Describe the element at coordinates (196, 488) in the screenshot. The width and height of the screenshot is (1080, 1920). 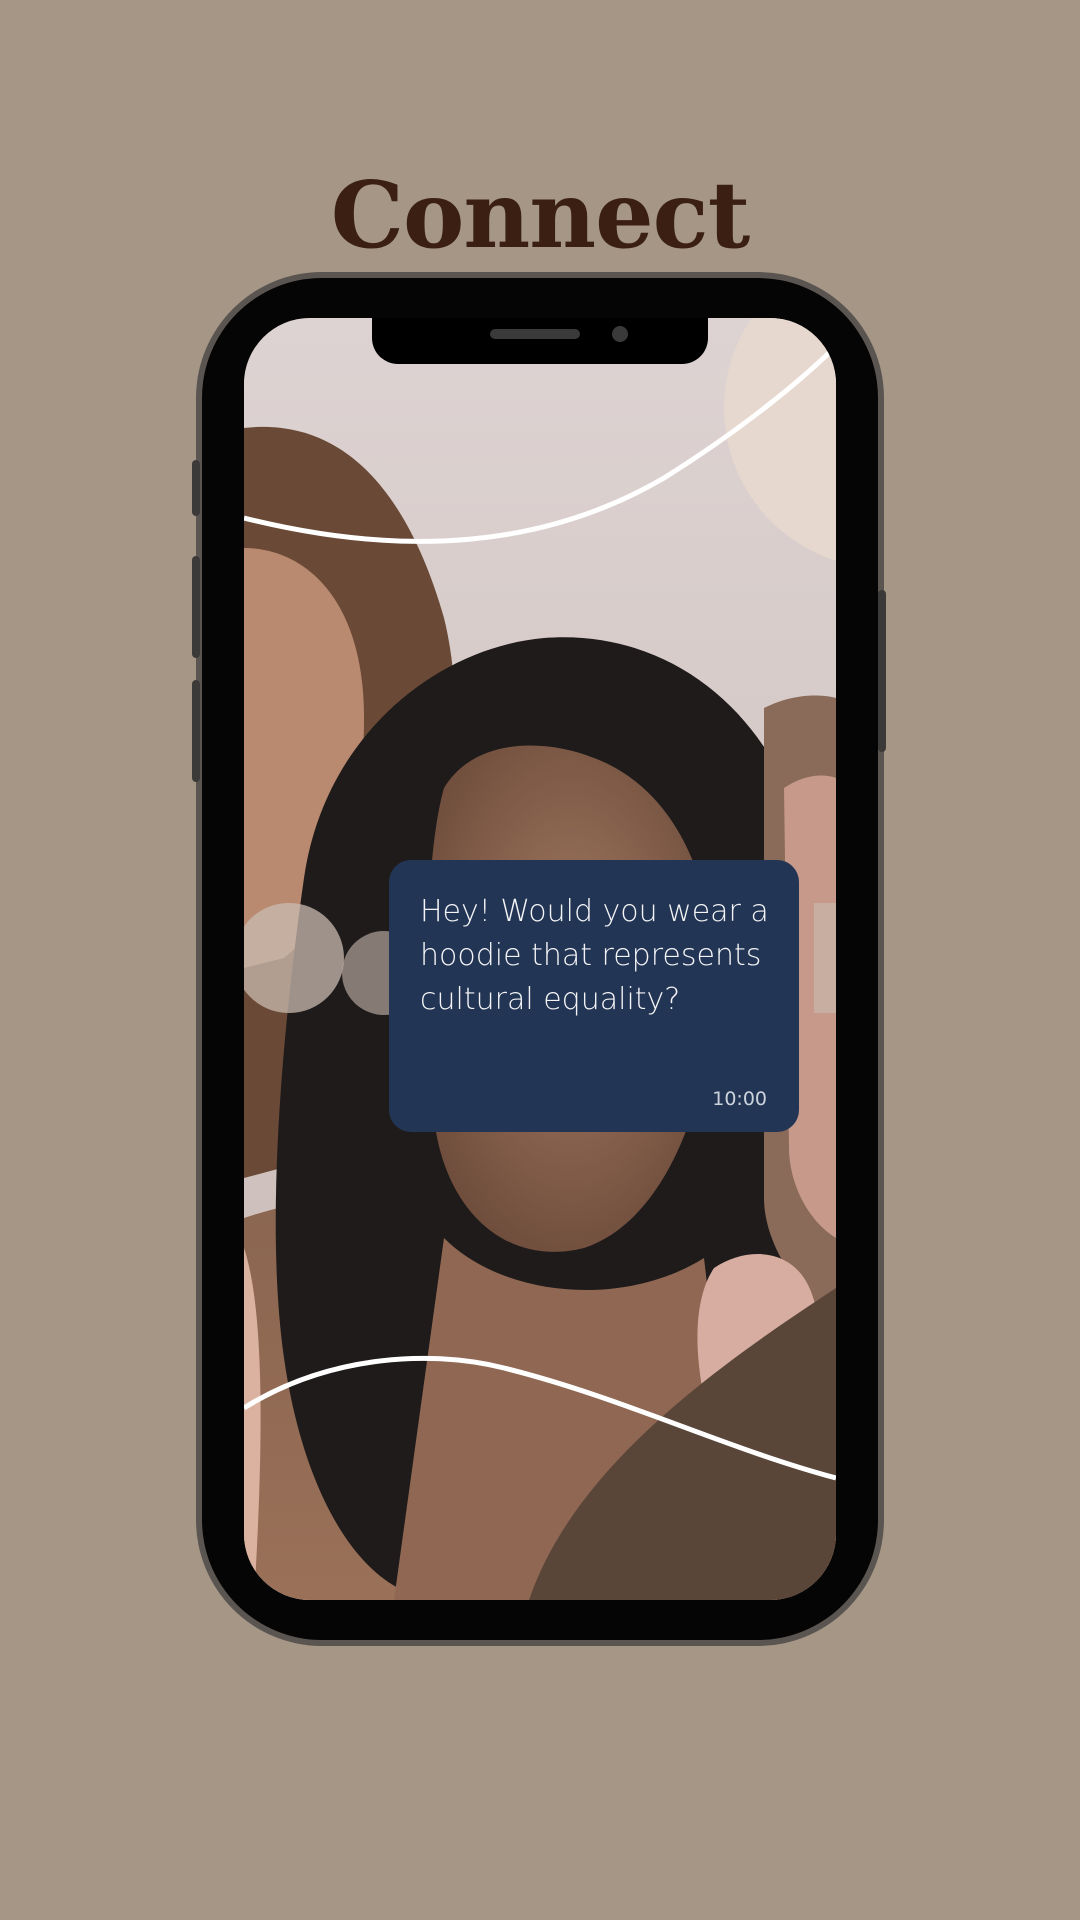
I see `phone-silent-switch` at that location.